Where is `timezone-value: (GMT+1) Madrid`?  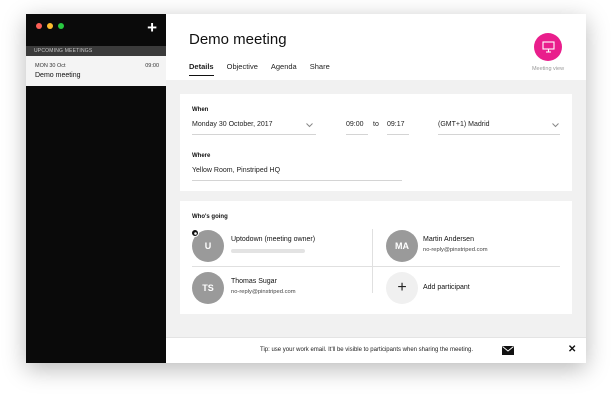
timezone-value: (GMT+1) Madrid is located at coordinates (464, 124).